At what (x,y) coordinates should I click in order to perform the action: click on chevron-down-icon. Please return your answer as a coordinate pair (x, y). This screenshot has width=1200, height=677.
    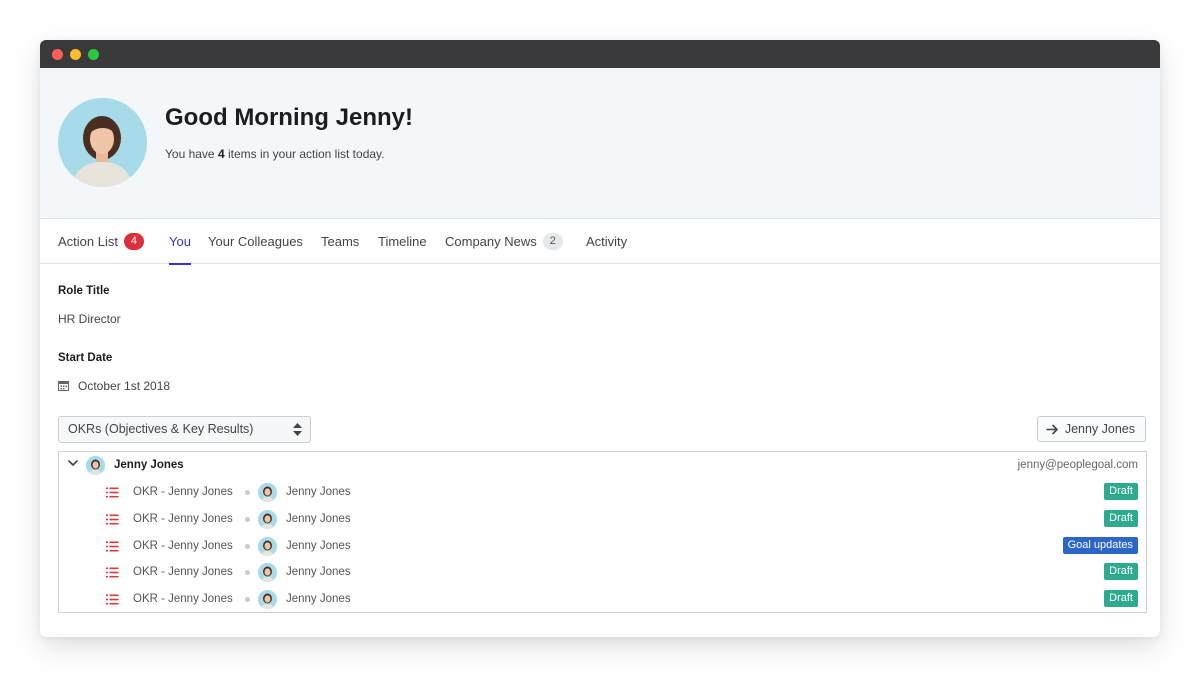
    Looking at the image, I should click on (73, 463).